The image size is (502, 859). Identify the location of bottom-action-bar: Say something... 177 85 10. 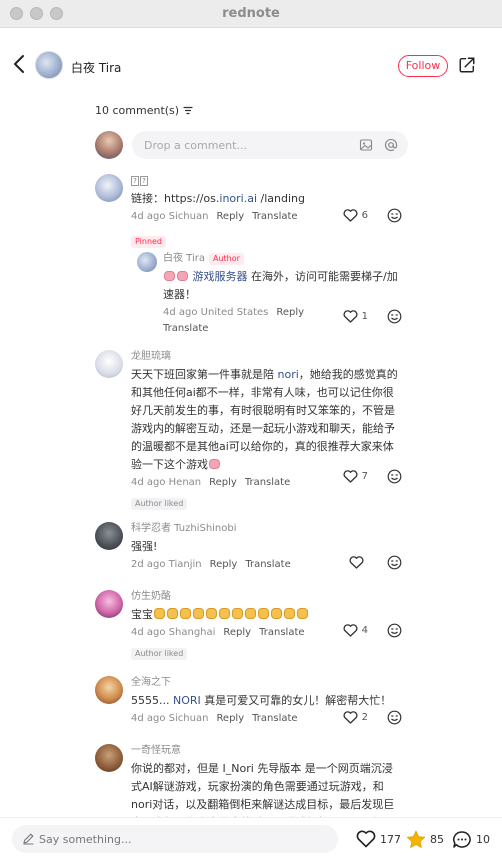
(251, 838).